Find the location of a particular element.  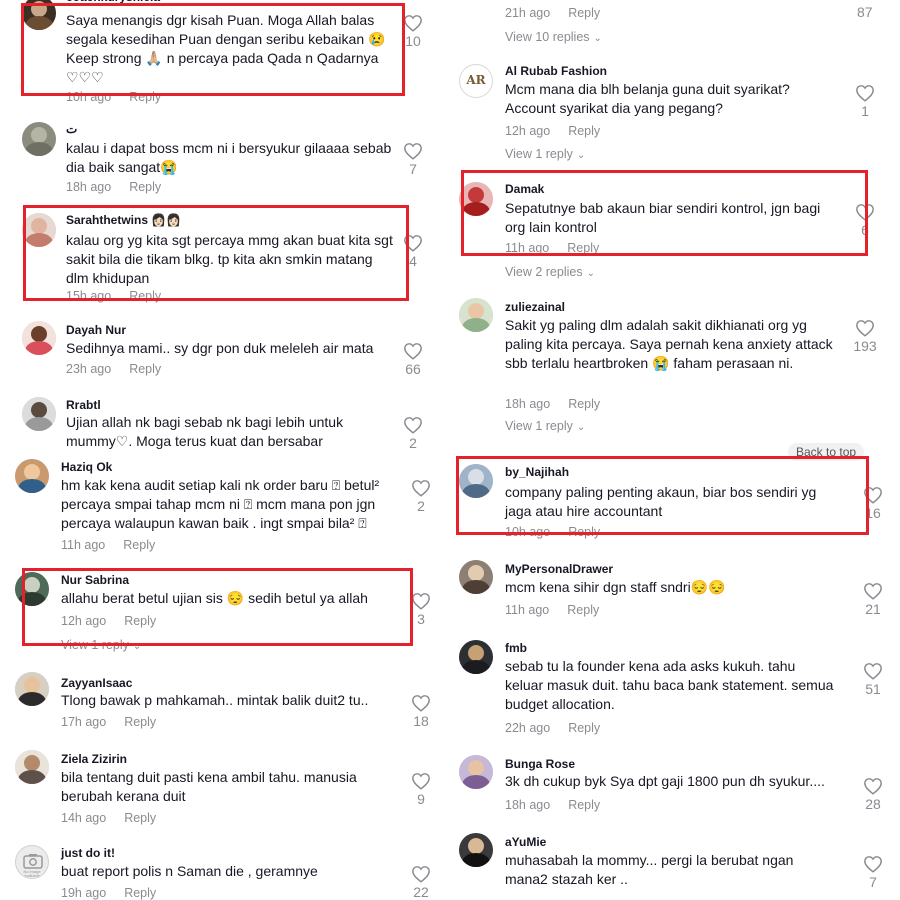

comment-username: just do it! is located at coordinates (88, 853).